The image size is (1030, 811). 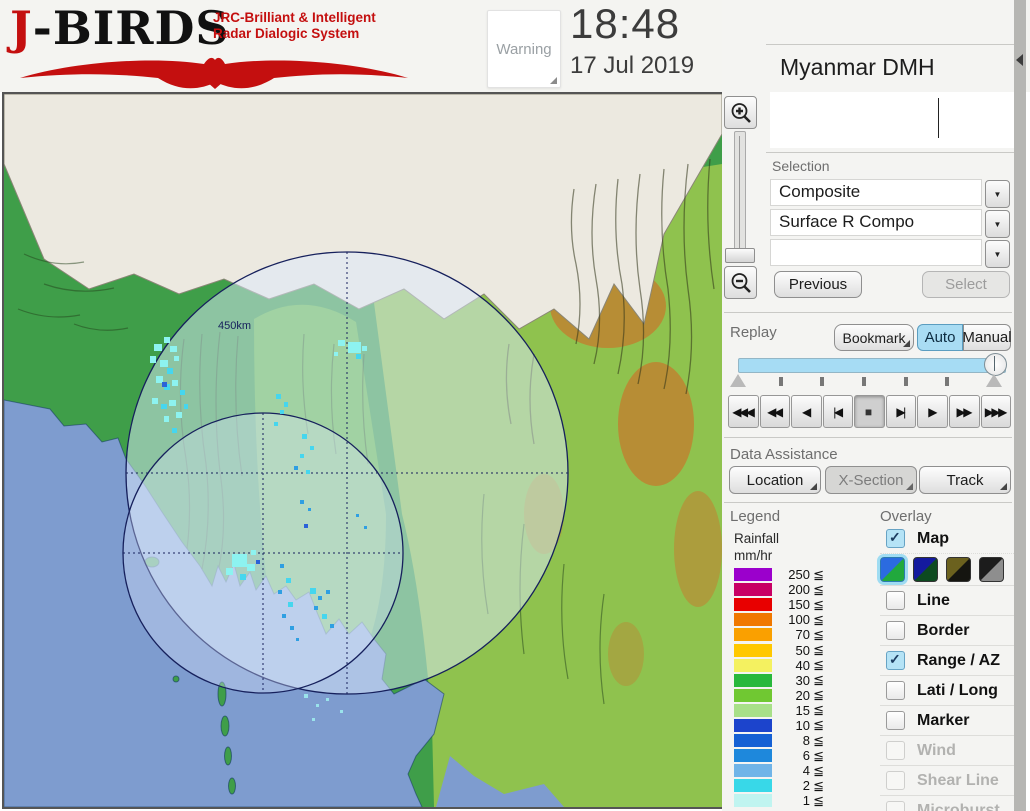 I want to click on overlay-row-marker: Marker, so click(x=947, y=720).